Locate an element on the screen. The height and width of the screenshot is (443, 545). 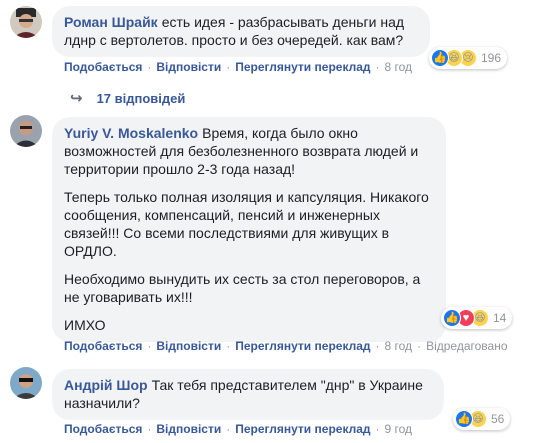
reactions-count: 196 is located at coordinates (491, 58).